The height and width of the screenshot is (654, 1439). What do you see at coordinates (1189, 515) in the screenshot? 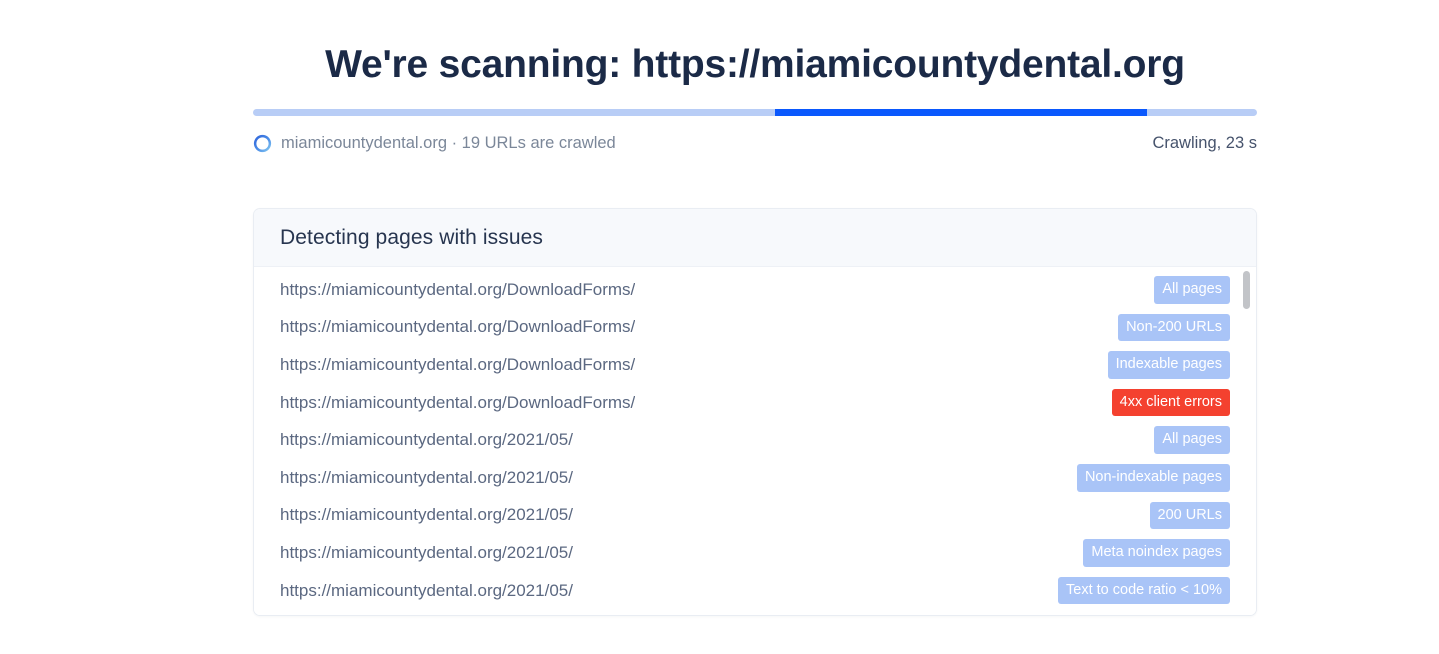
I see `issue-badge: 200 URLs` at bounding box center [1189, 515].